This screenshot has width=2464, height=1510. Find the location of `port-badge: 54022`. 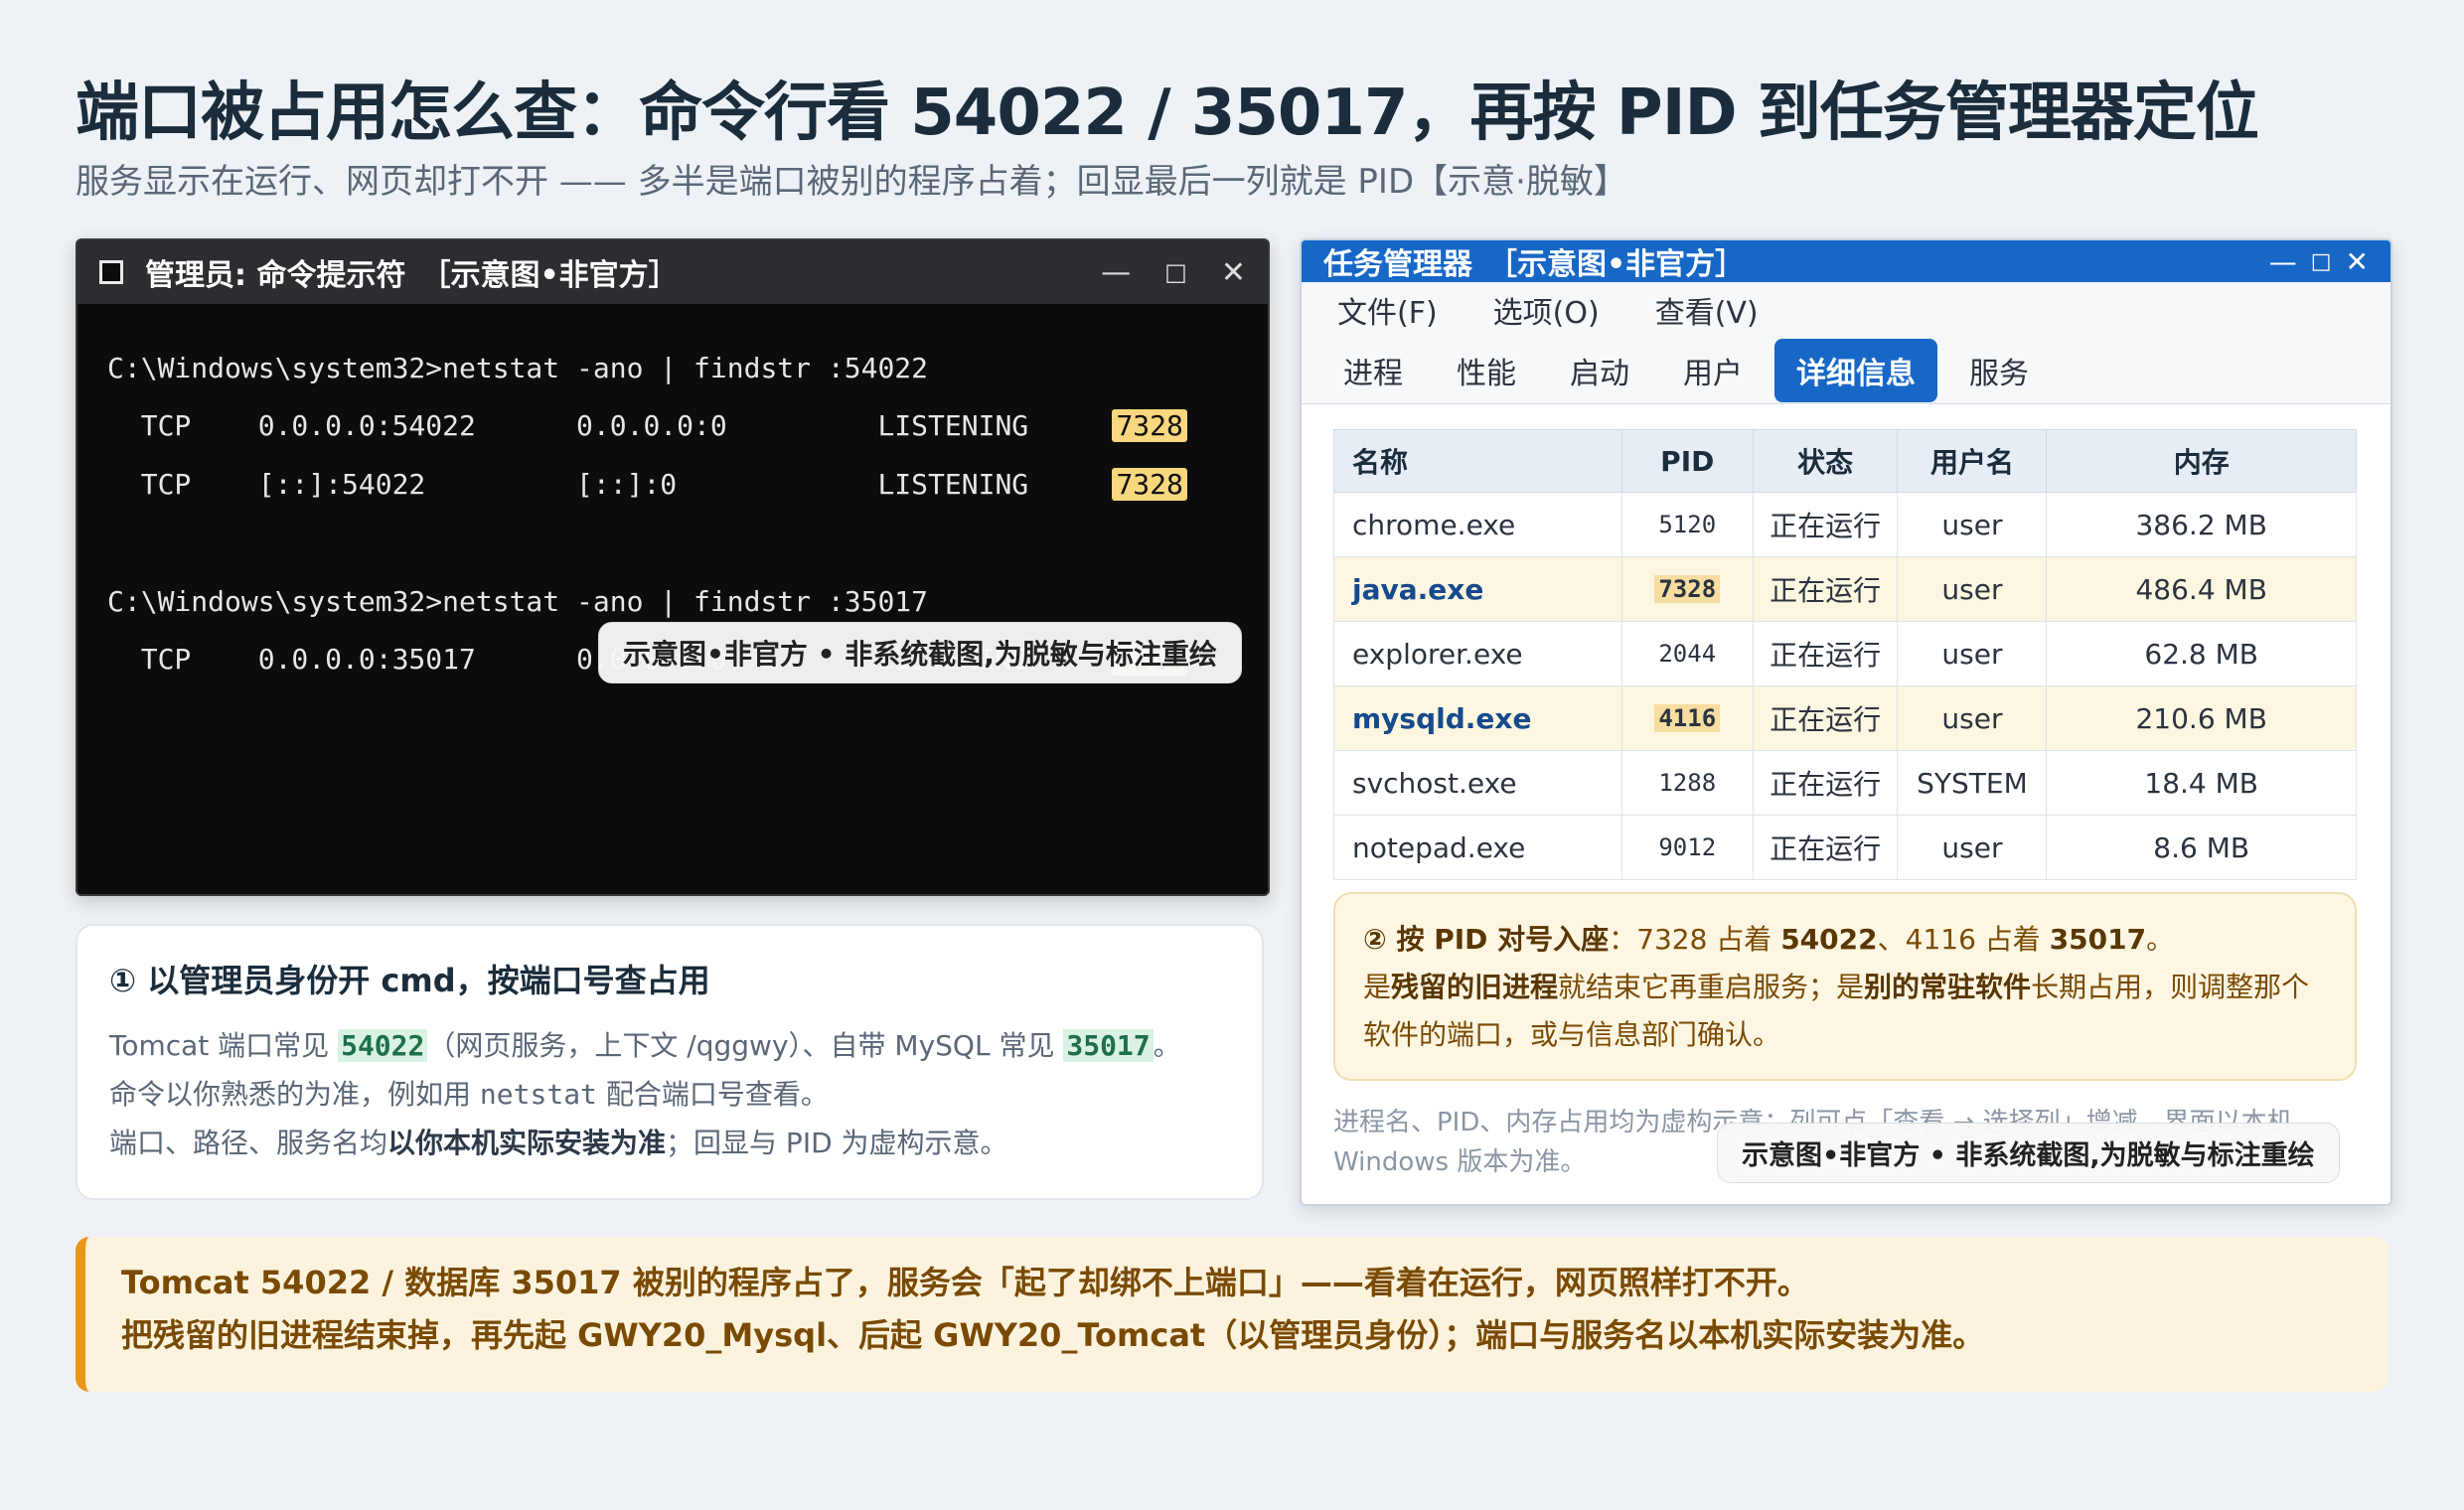

port-badge: 54022 is located at coordinates (383, 1045).